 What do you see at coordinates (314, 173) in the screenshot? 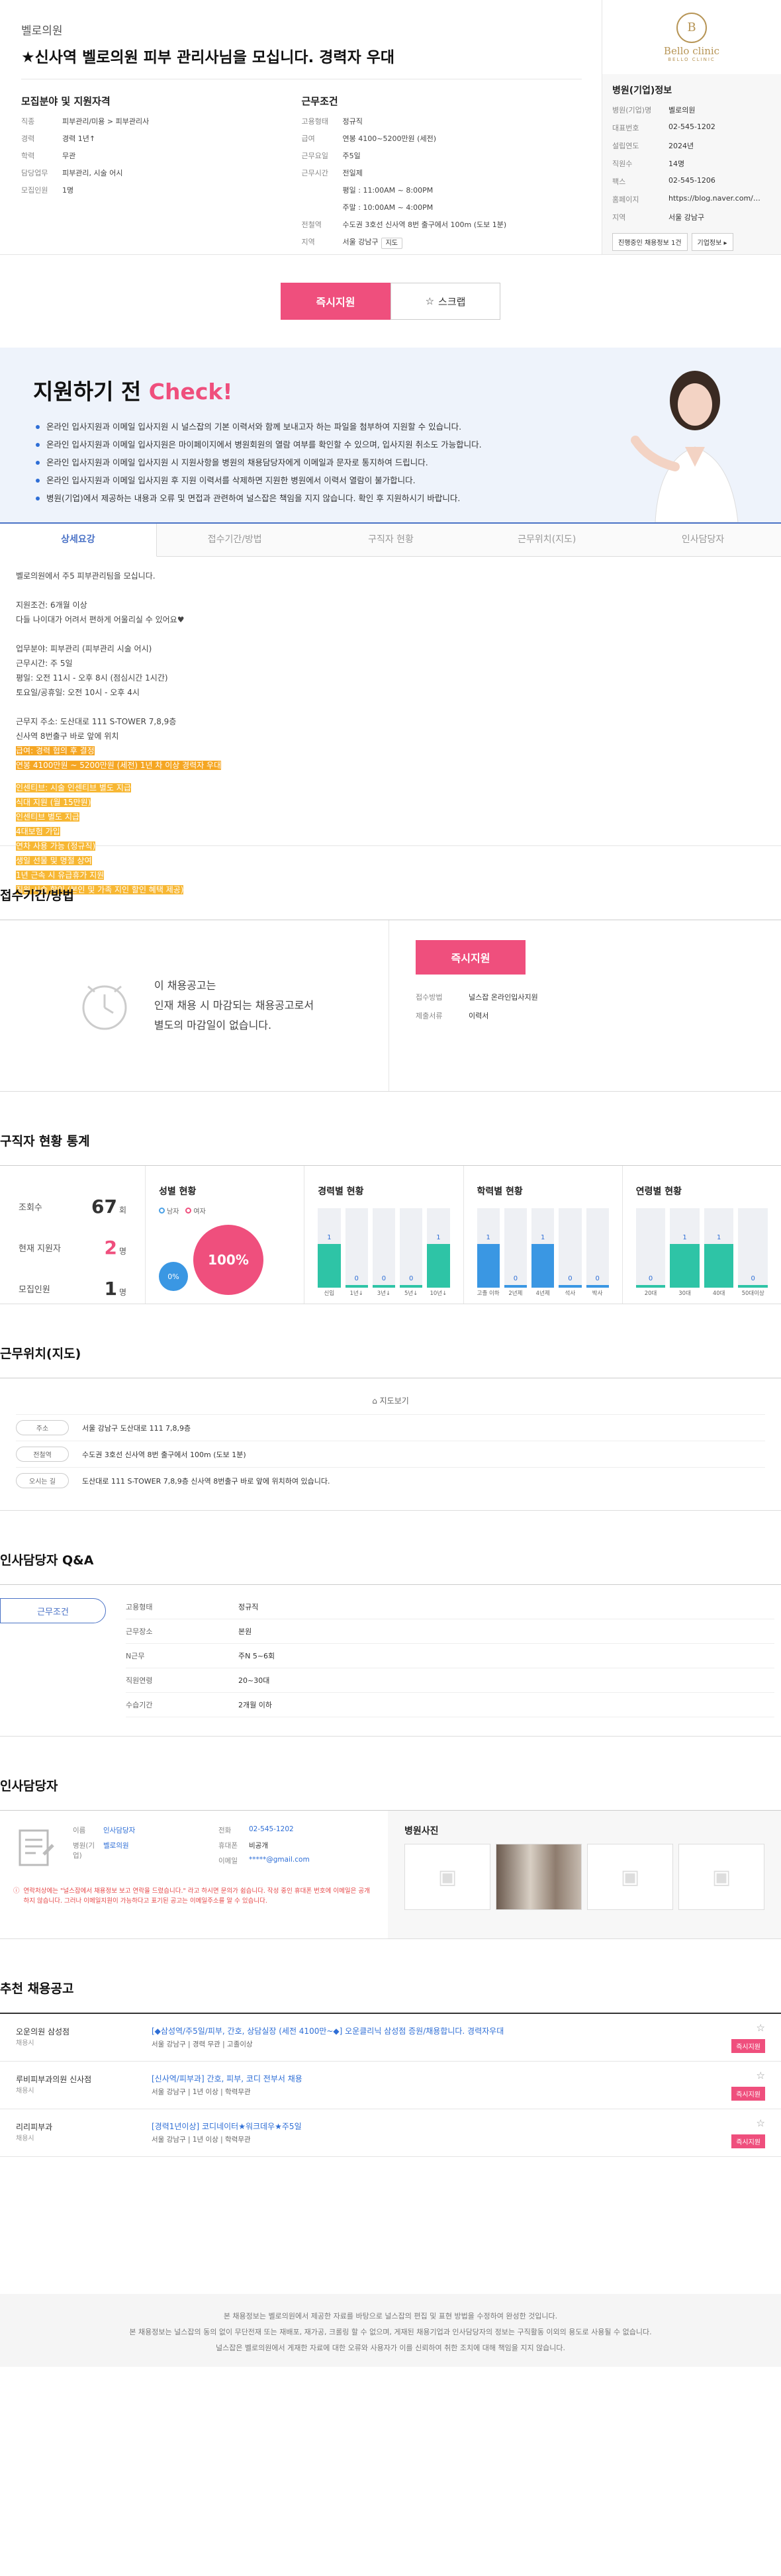
I see `work-row-key: 근무시간` at bounding box center [314, 173].